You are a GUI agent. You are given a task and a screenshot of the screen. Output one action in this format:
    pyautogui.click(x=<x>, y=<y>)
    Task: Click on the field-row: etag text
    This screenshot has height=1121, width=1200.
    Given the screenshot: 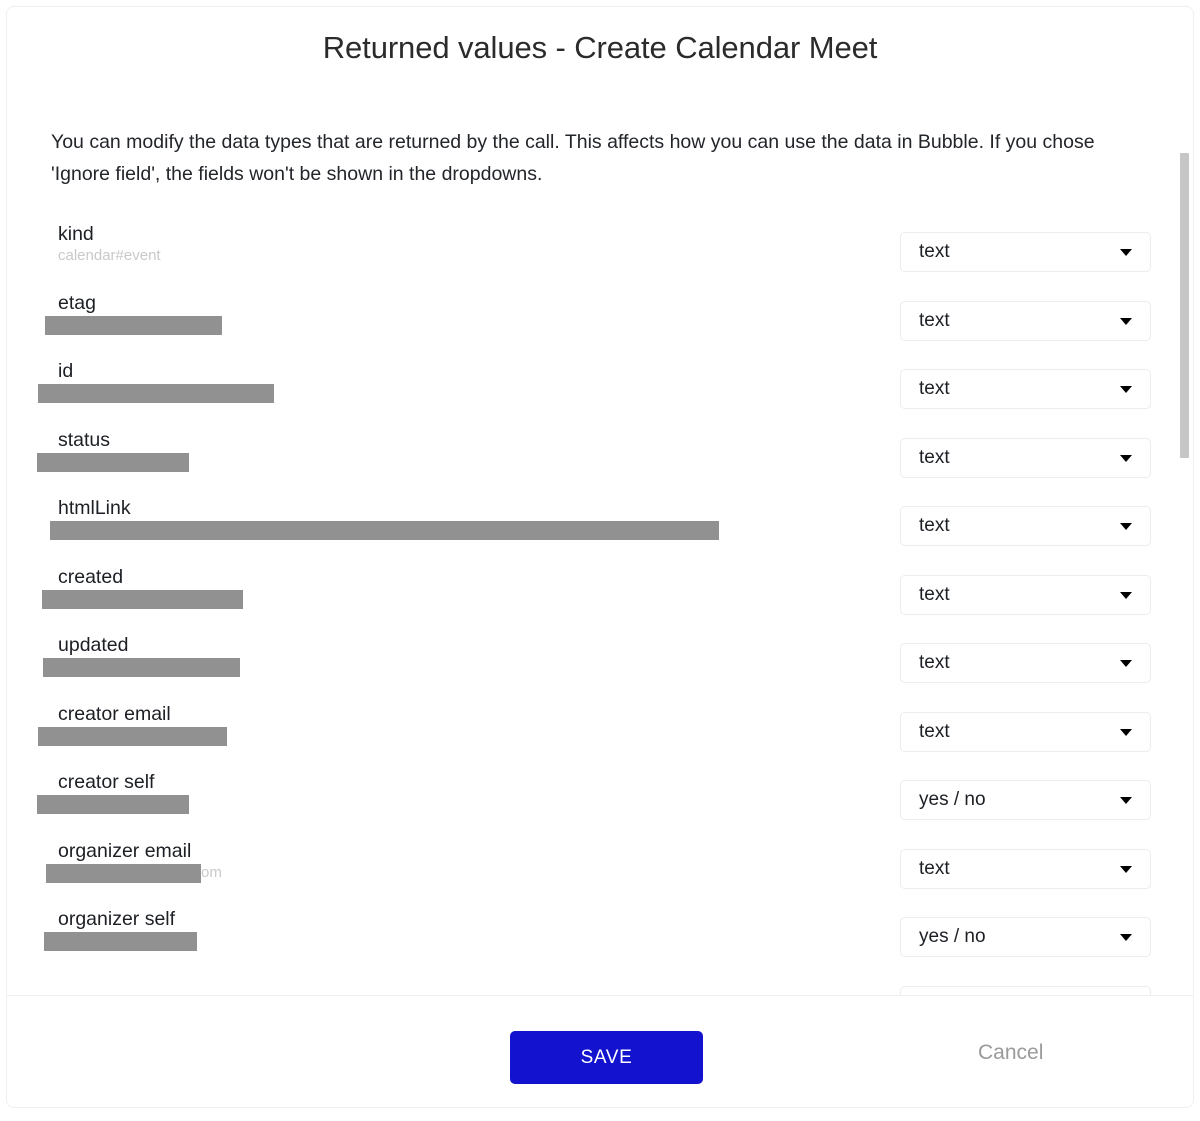 What is the action you would take?
    pyautogui.click(x=600, y=326)
    